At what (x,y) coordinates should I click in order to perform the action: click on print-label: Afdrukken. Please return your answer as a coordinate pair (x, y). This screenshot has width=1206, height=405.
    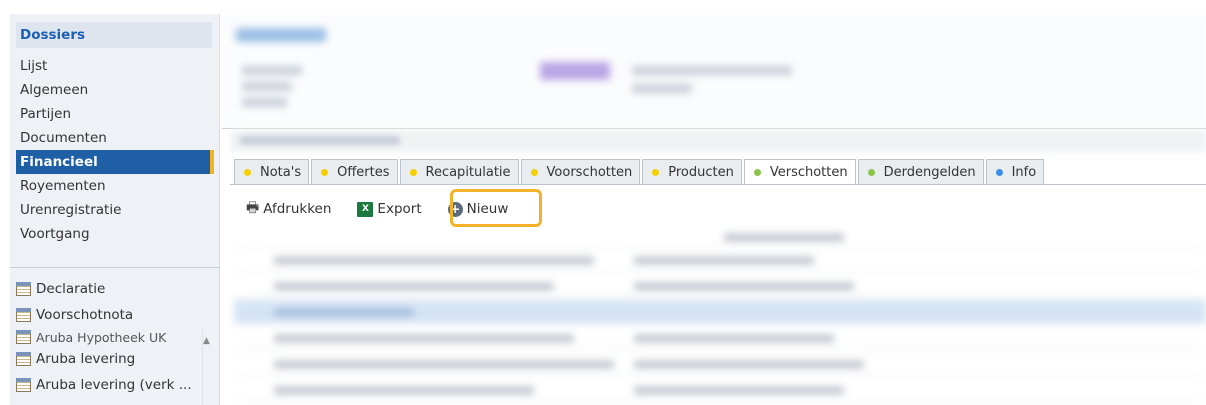
    Looking at the image, I should click on (297, 209).